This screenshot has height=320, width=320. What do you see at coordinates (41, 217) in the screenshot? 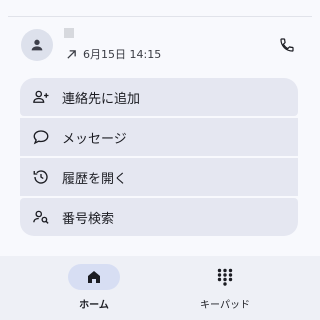
I see `person-search-icon` at bounding box center [41, 217].